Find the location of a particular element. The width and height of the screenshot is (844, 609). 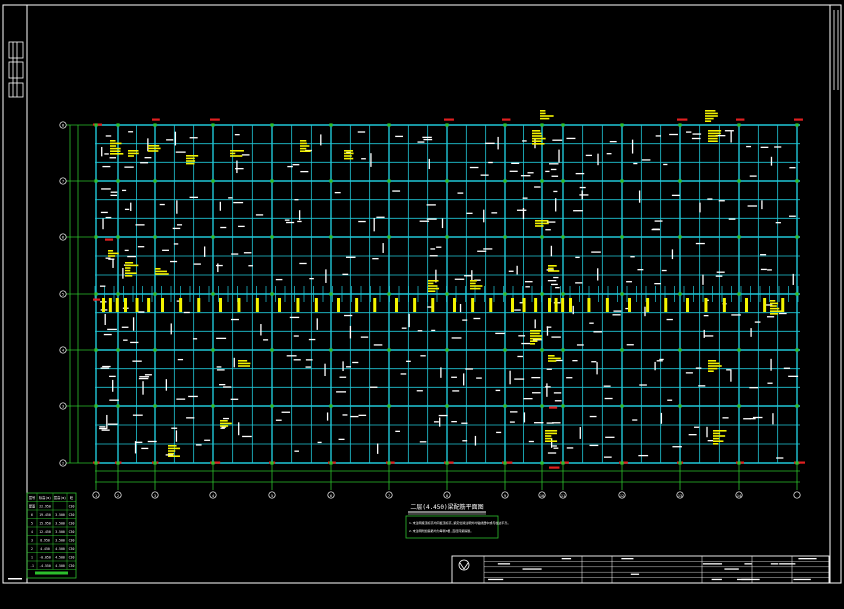

col-axis-label: 14 is located at coordinates (739, 496).